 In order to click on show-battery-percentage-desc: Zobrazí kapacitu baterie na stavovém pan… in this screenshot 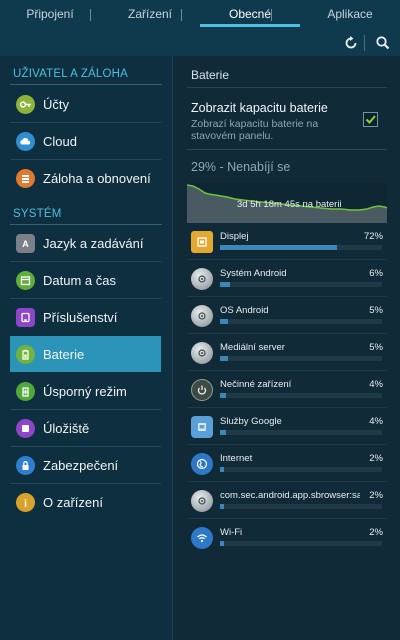, I will do `click(255, 130)`.